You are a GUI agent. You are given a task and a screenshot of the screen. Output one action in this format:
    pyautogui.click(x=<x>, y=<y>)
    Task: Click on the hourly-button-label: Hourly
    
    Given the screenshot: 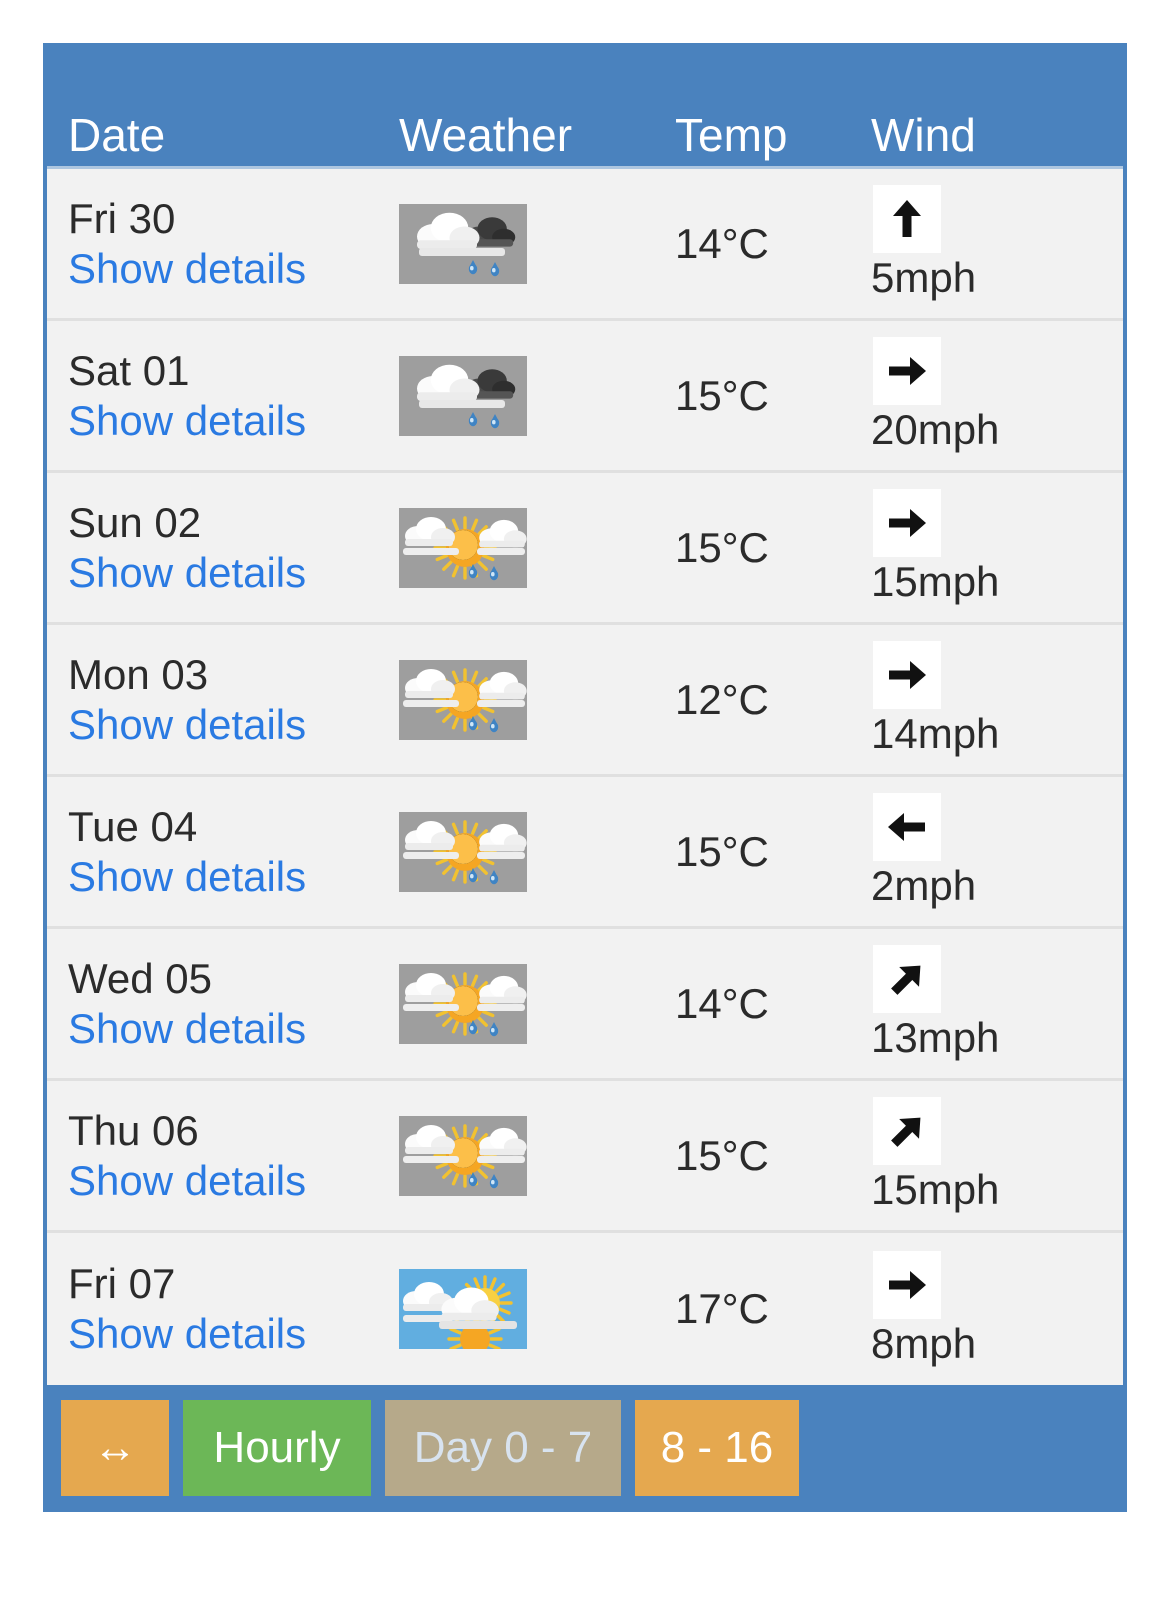 What is the action you would take?
    pyautogui.click(x=277, y=1447)
    